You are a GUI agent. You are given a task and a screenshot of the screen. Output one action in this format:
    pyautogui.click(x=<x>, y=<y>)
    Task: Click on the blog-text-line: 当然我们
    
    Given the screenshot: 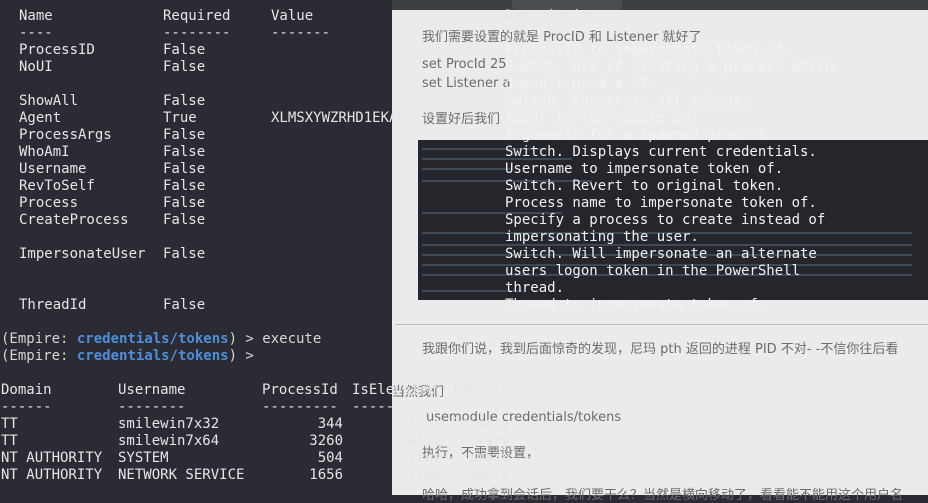 What is the action you would take?
    pyautogui.click(x=418, y=392)
    